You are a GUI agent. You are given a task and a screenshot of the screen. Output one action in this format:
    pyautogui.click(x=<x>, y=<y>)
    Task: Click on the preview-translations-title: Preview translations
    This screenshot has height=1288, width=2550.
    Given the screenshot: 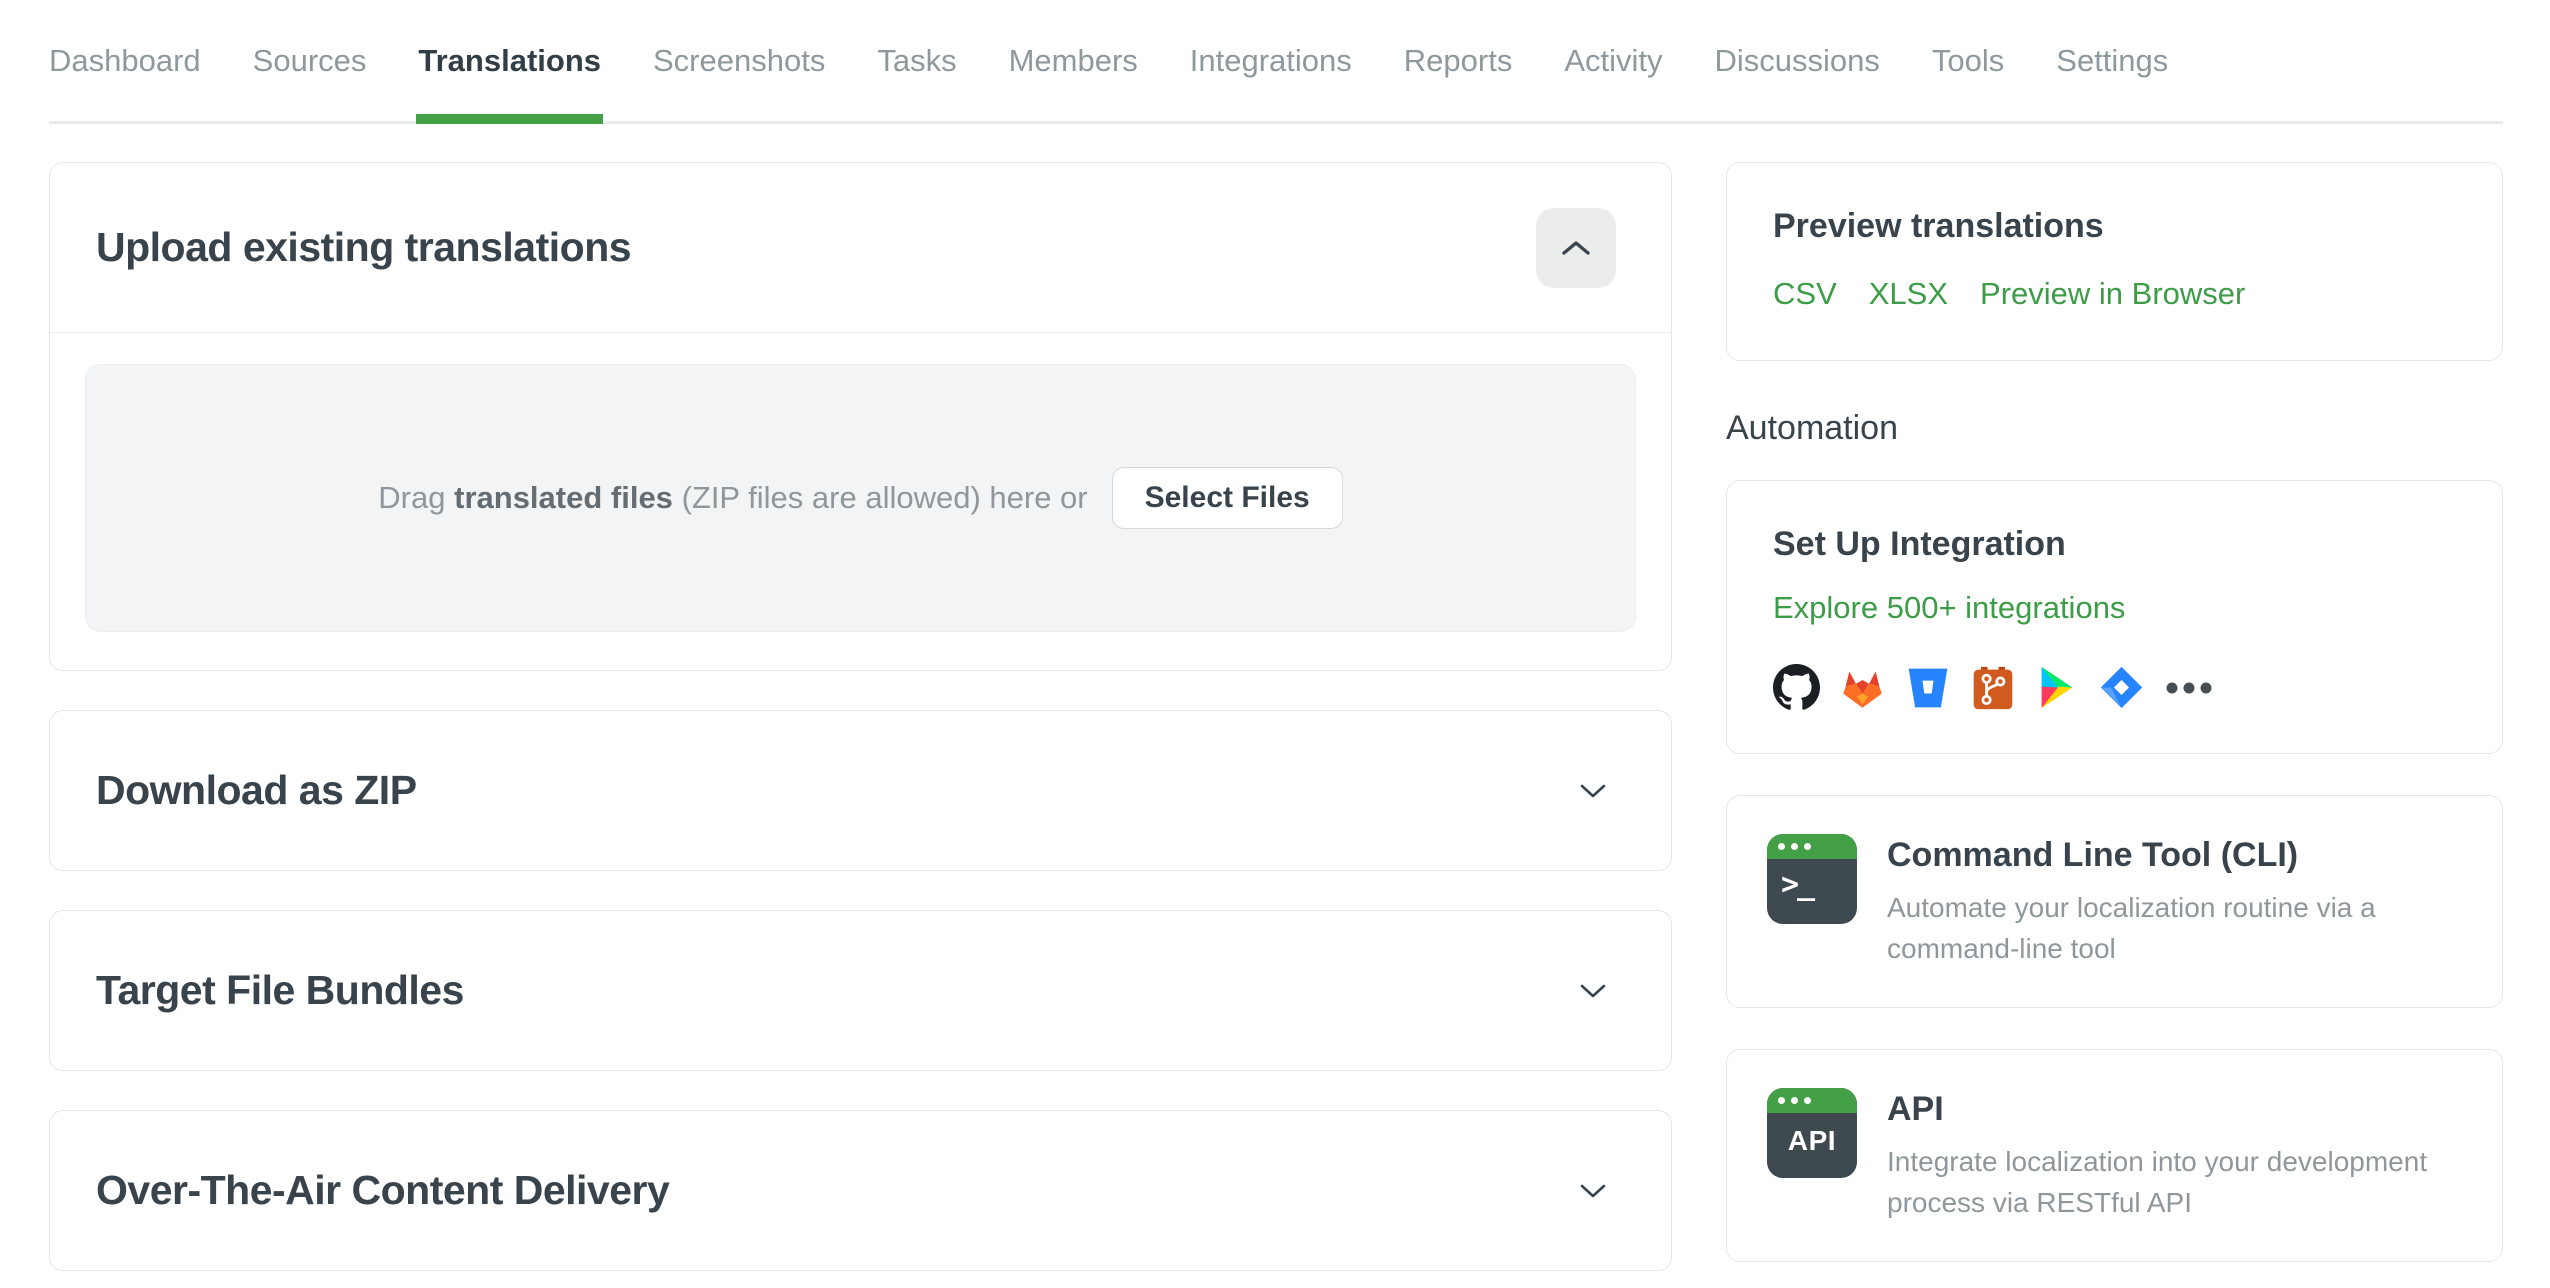 What is the action you would take?
    pyautogui.click(x=1938, y=226)
    